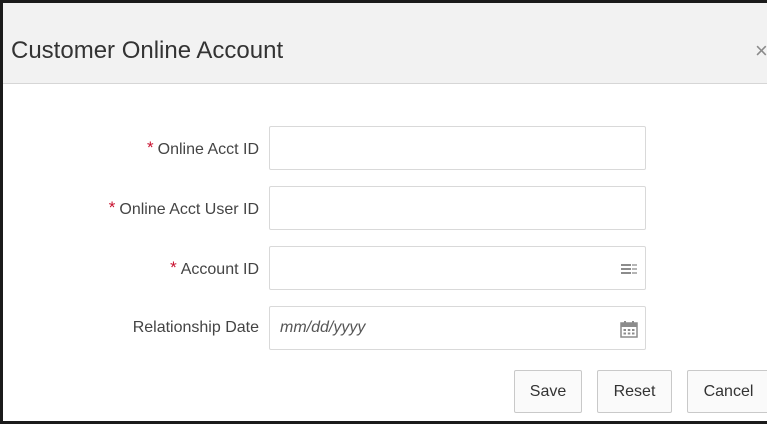 This screenshot has width=767, height=424. I want to click on dialog-title: Customer Online Account, so click(147, 50).